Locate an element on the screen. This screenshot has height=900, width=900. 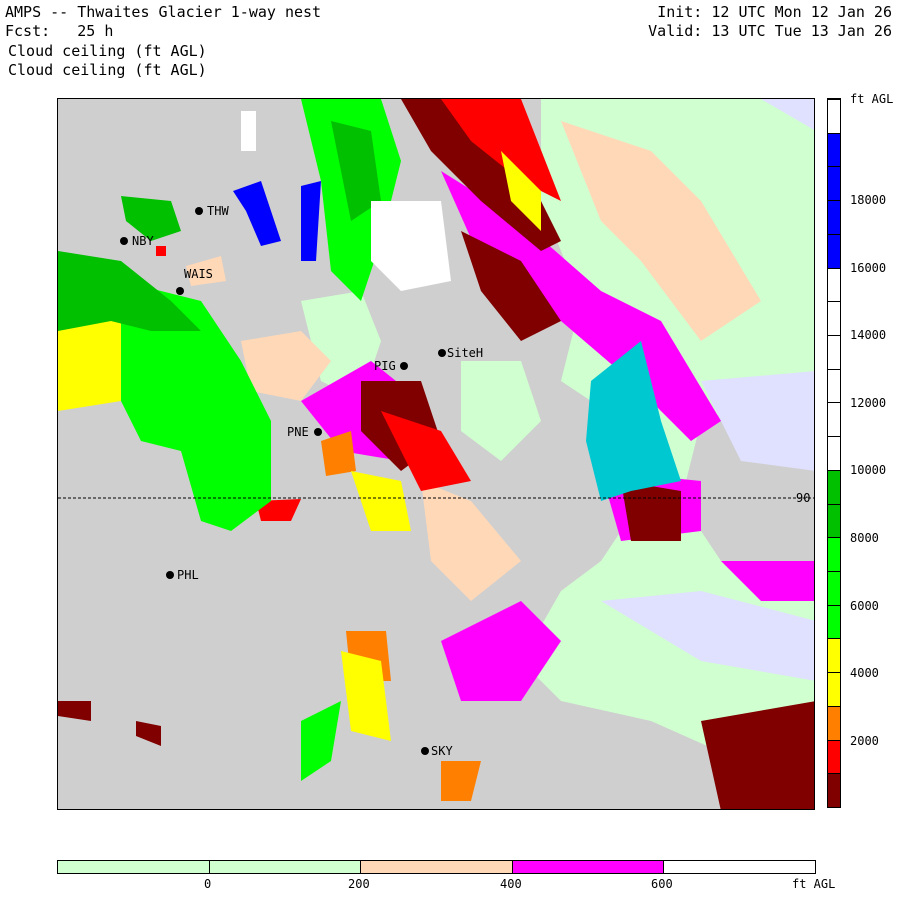
colorbar-tick-label: 18000 is located at coordinates (868, 200).